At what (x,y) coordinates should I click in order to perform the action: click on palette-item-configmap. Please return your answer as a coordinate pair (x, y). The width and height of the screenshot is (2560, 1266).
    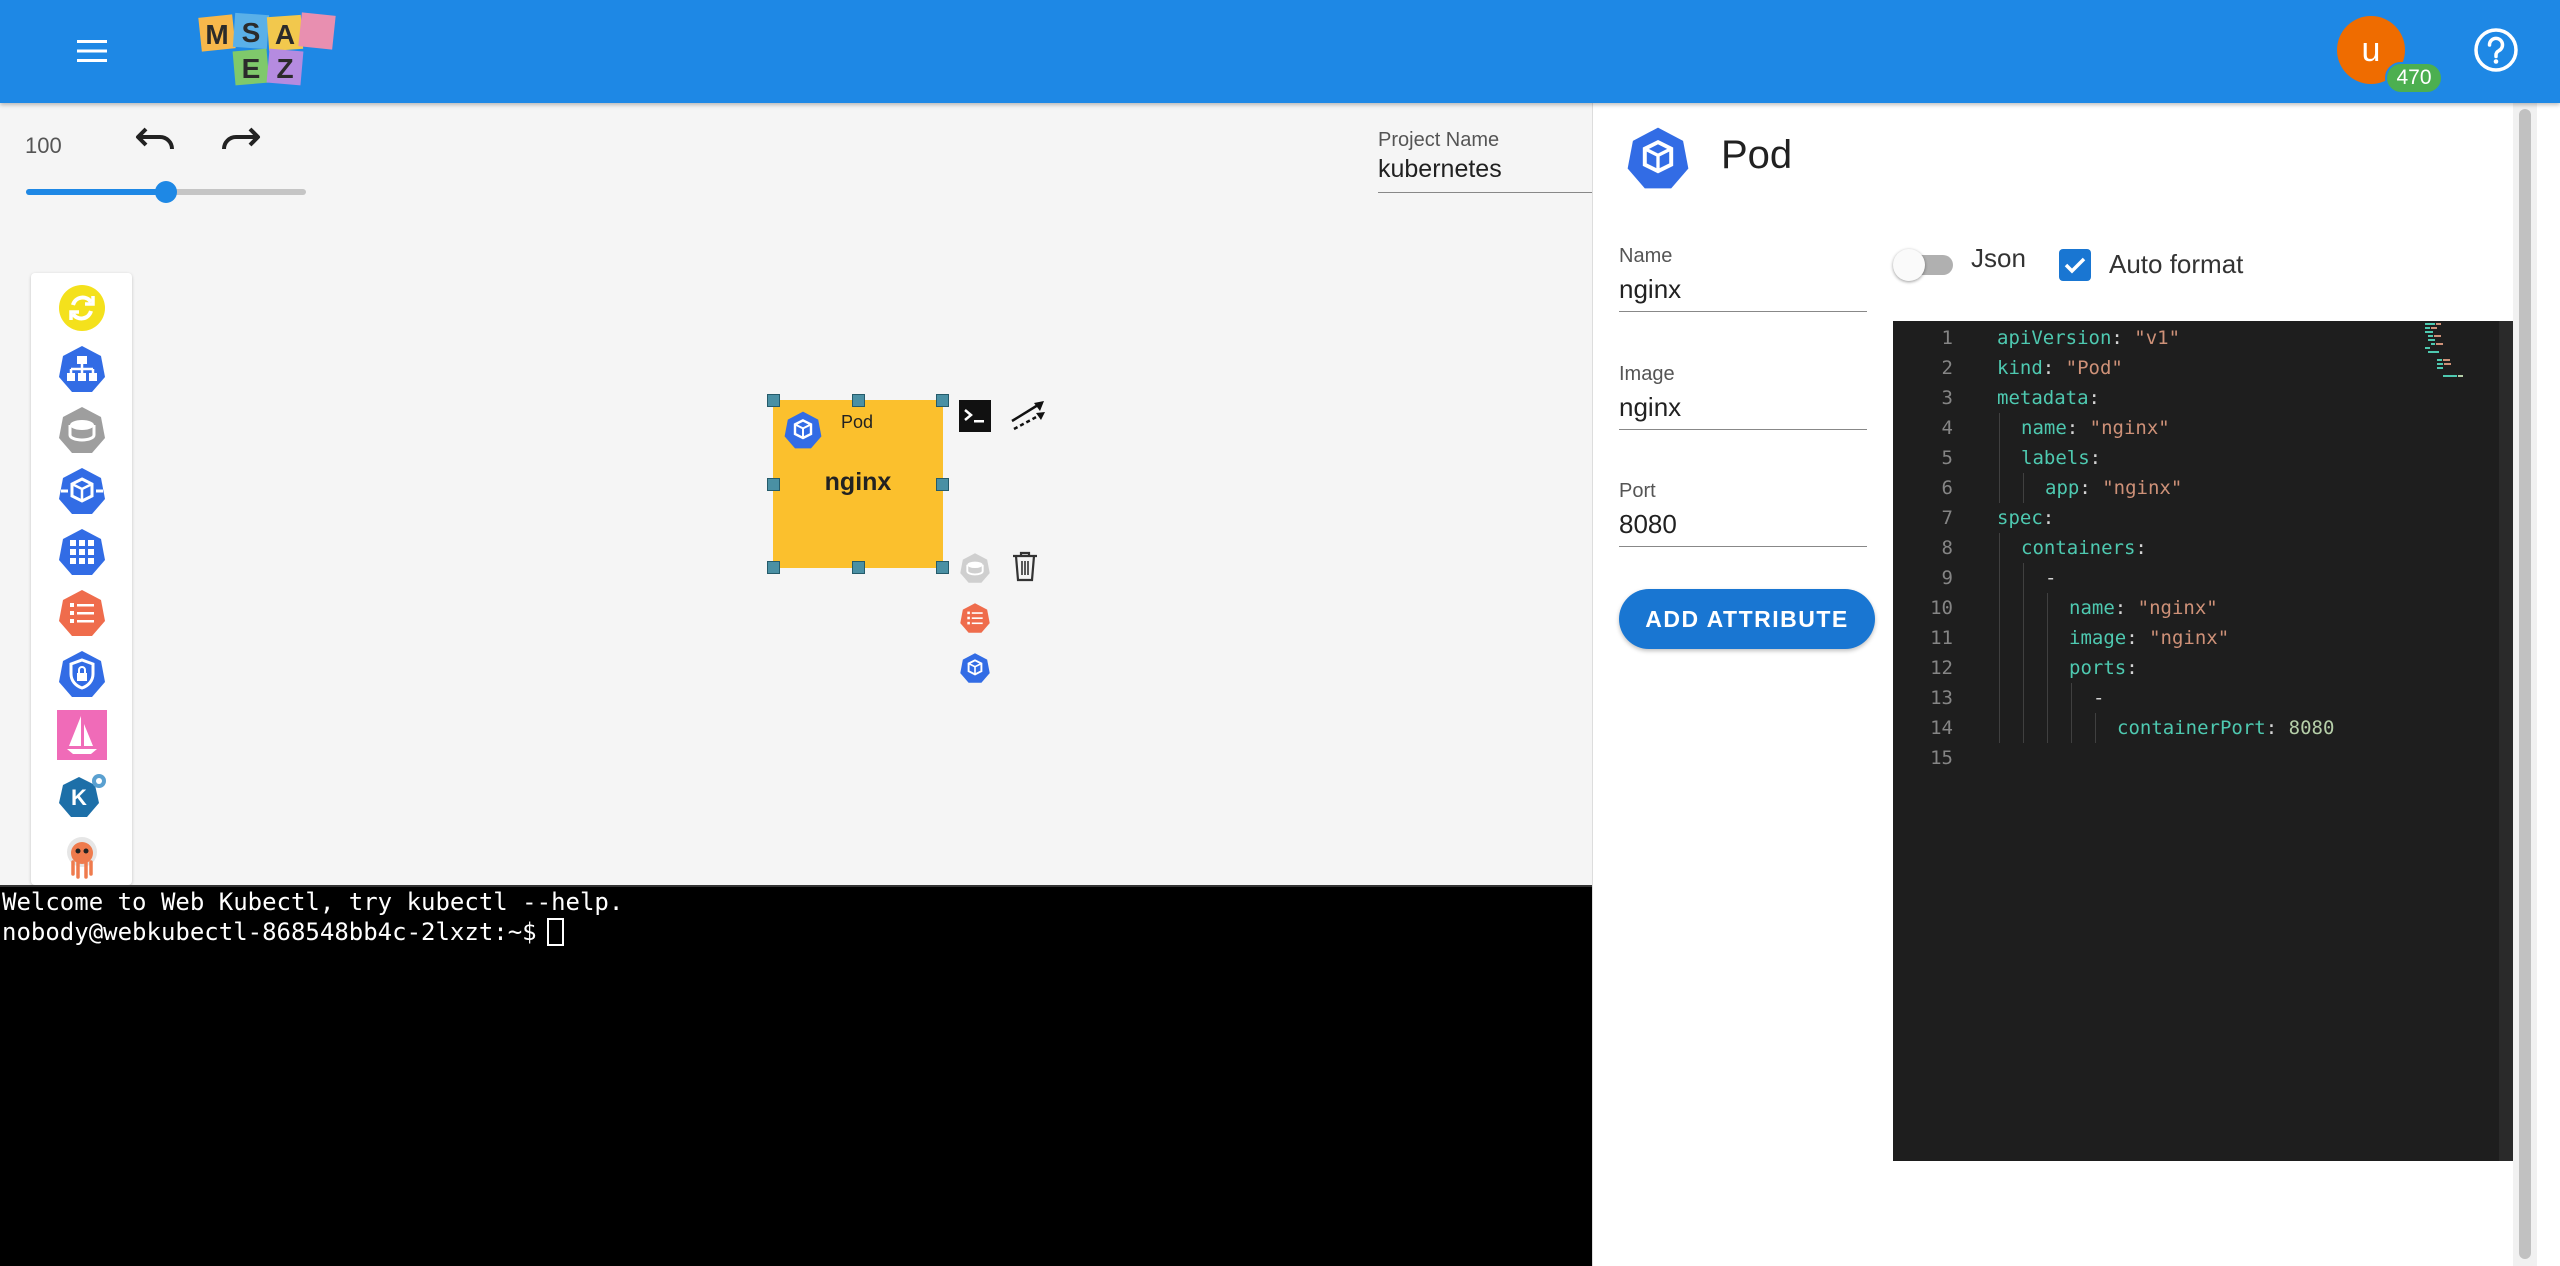
    Looking at the image, I should click on (82, 613).